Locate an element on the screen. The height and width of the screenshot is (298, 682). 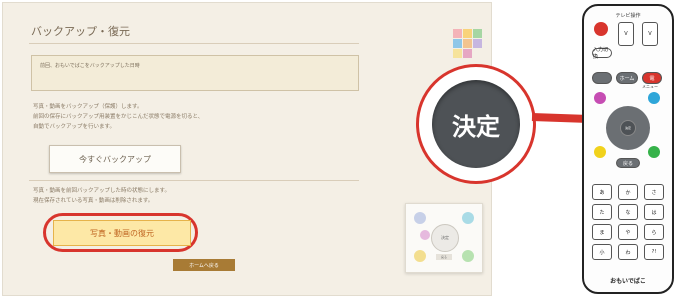
title-divider is located at coordinates (194, 43).